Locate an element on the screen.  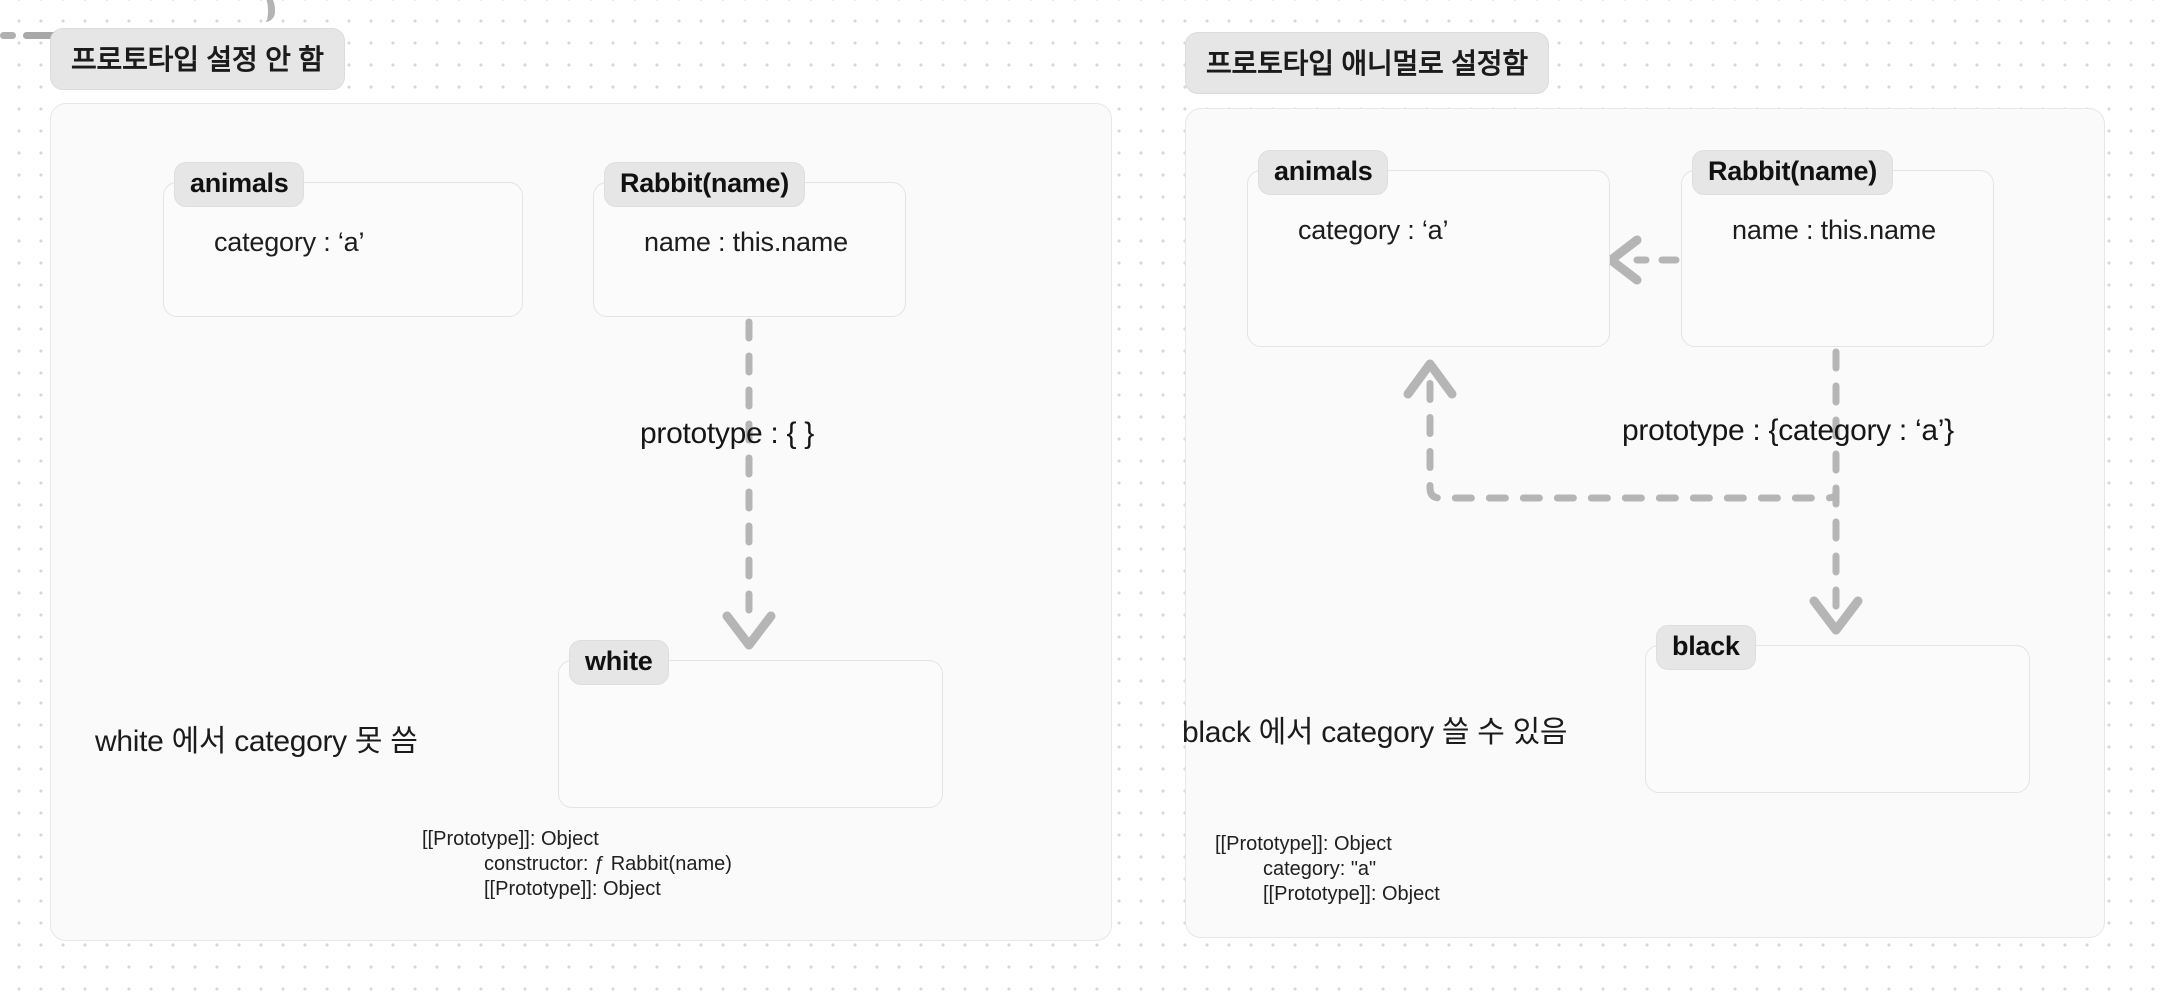
object-chip-rabbit-left: Rabbit(name) is located at coordinates (704, 184).